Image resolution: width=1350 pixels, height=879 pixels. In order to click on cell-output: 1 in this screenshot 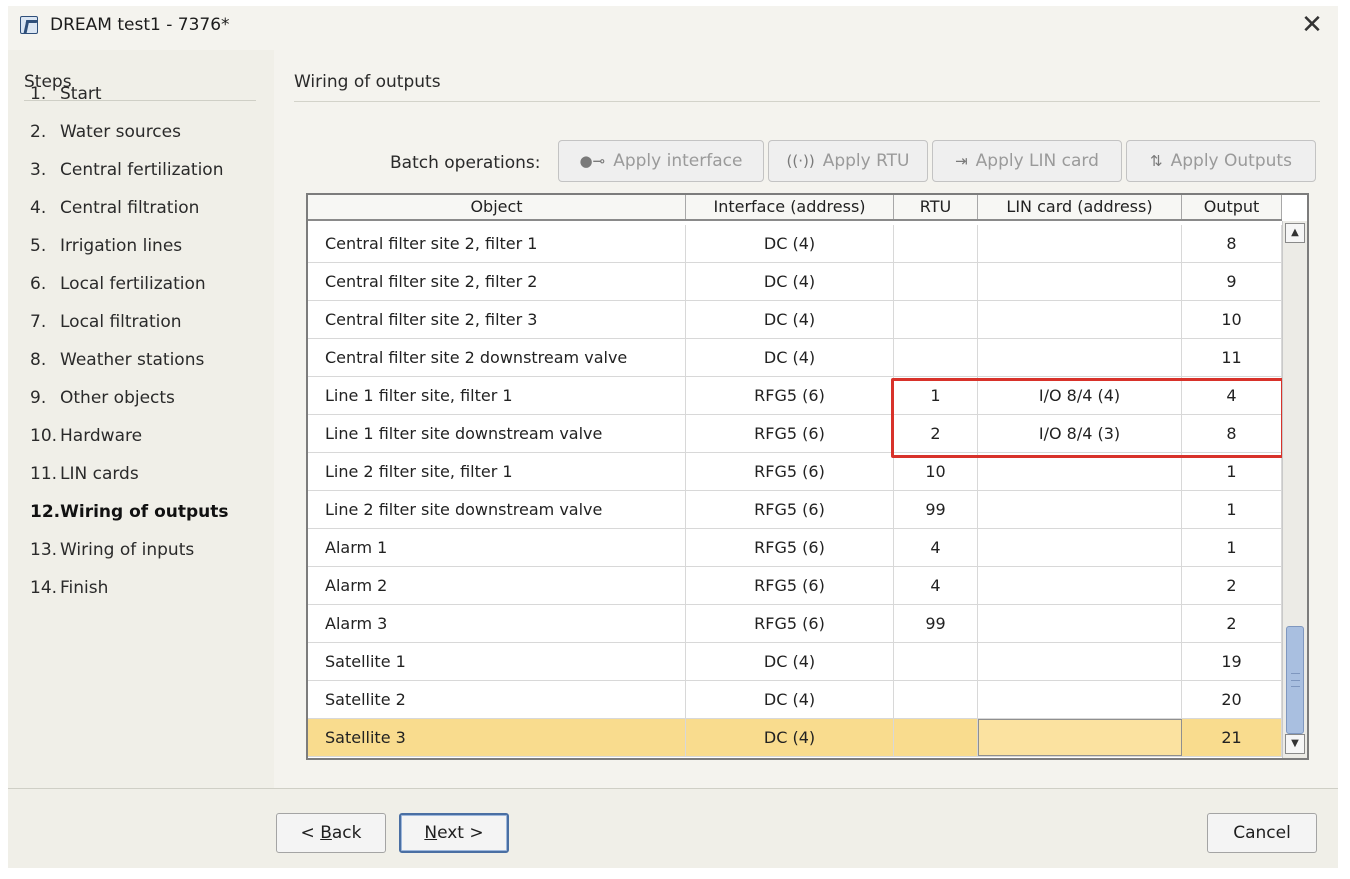, I will do `click(1232, 509)`.